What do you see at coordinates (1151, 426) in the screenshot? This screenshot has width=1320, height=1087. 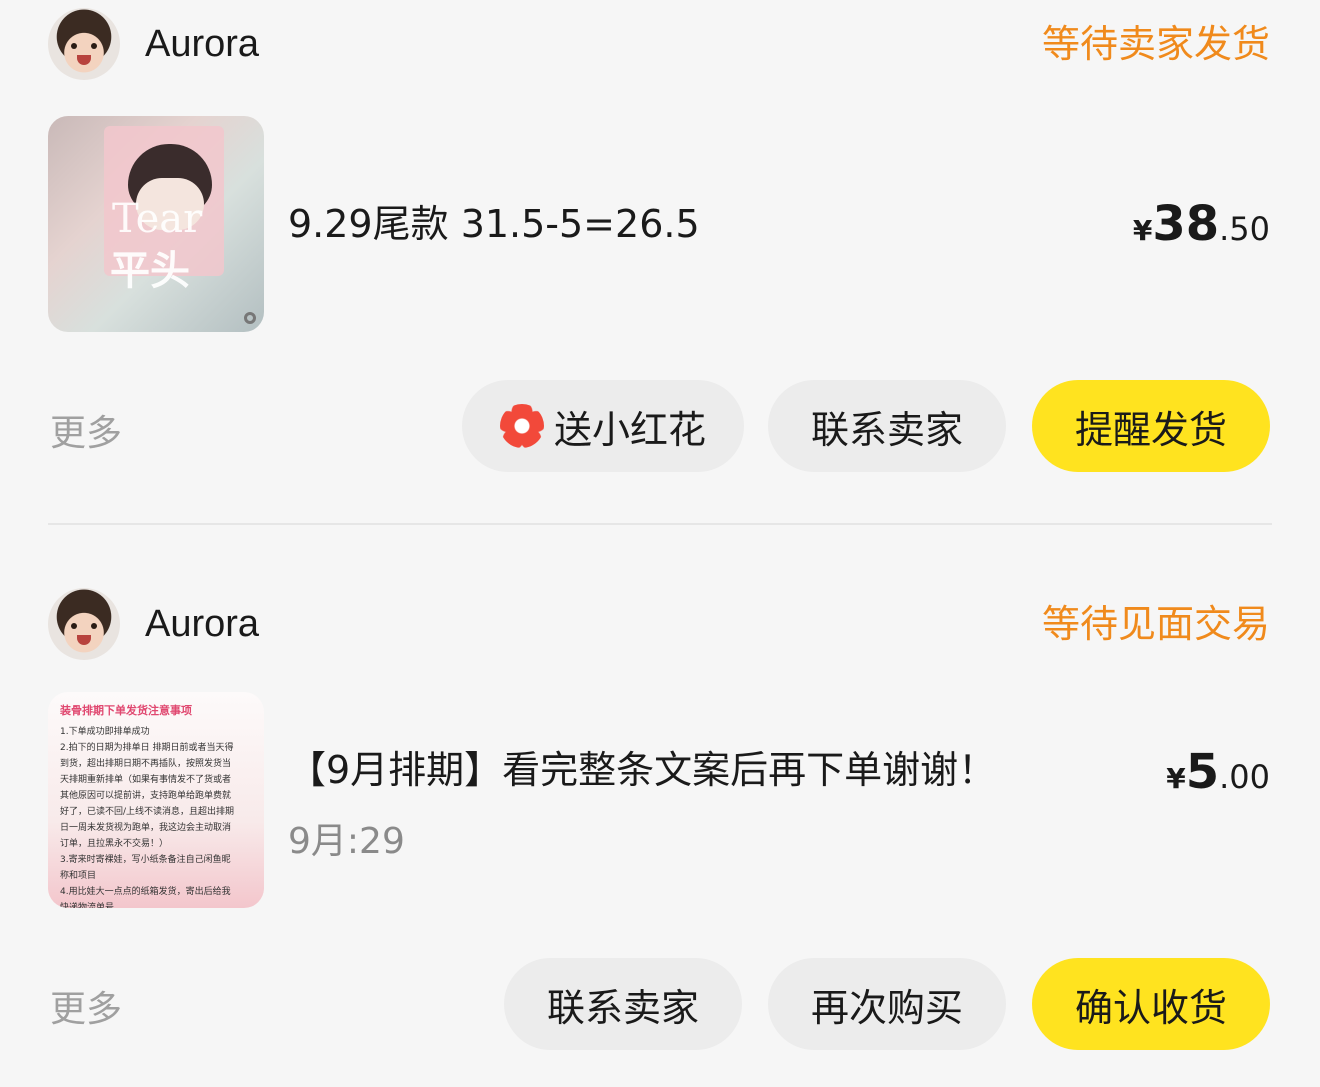 I see `remind-shipping-button: 提醒发货` at bounding box center [1151, 426].